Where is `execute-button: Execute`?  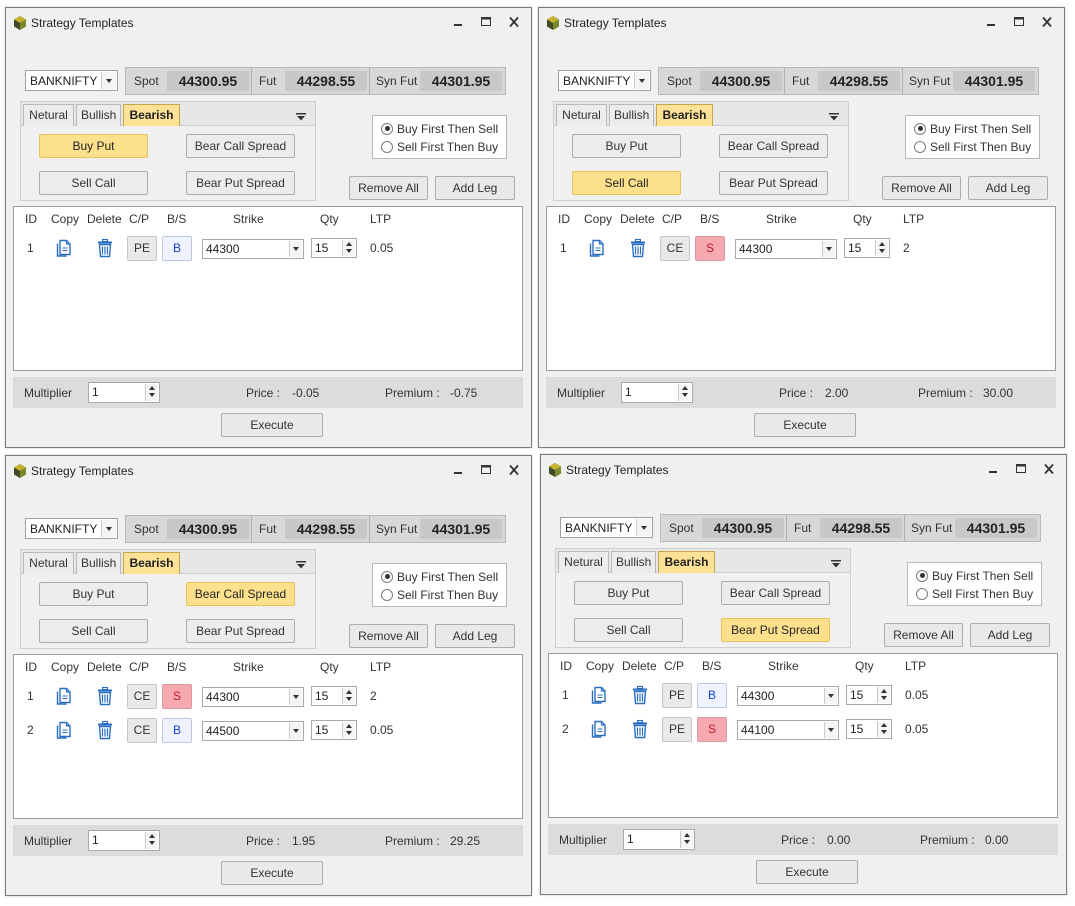 execute-button: Execute is located at coordinates (807, 872).